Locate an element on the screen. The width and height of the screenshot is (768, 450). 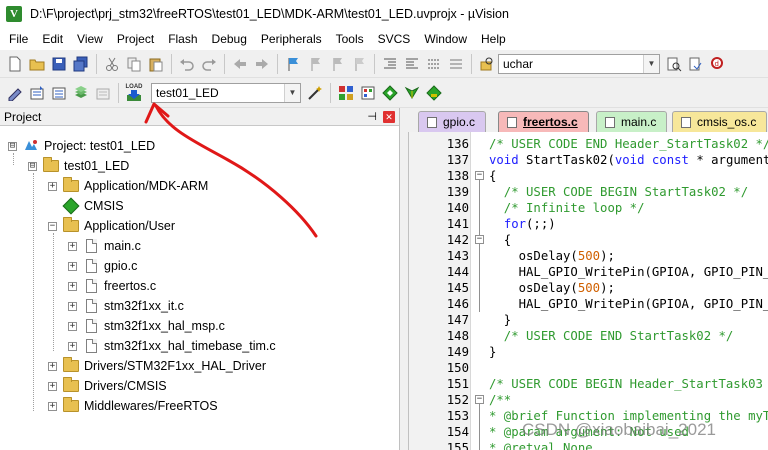
tree-item-target: ⊟ test01_LED is located at coordinates (78, 166).